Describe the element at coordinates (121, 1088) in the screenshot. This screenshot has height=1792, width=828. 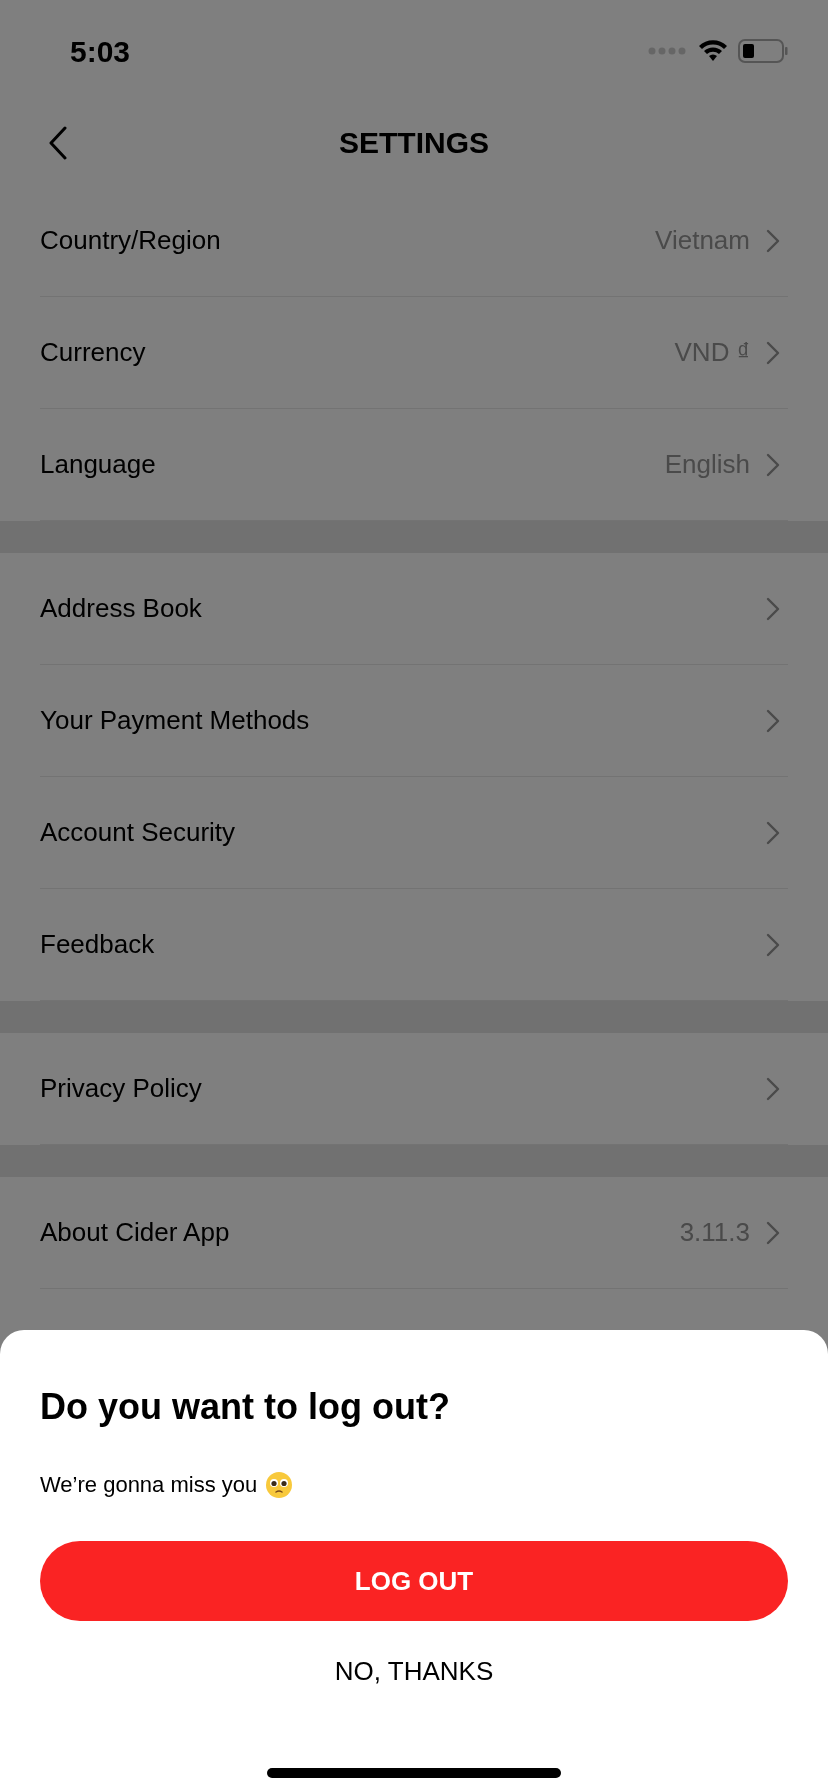
I see `row-label: Privacy Policy` at that location.